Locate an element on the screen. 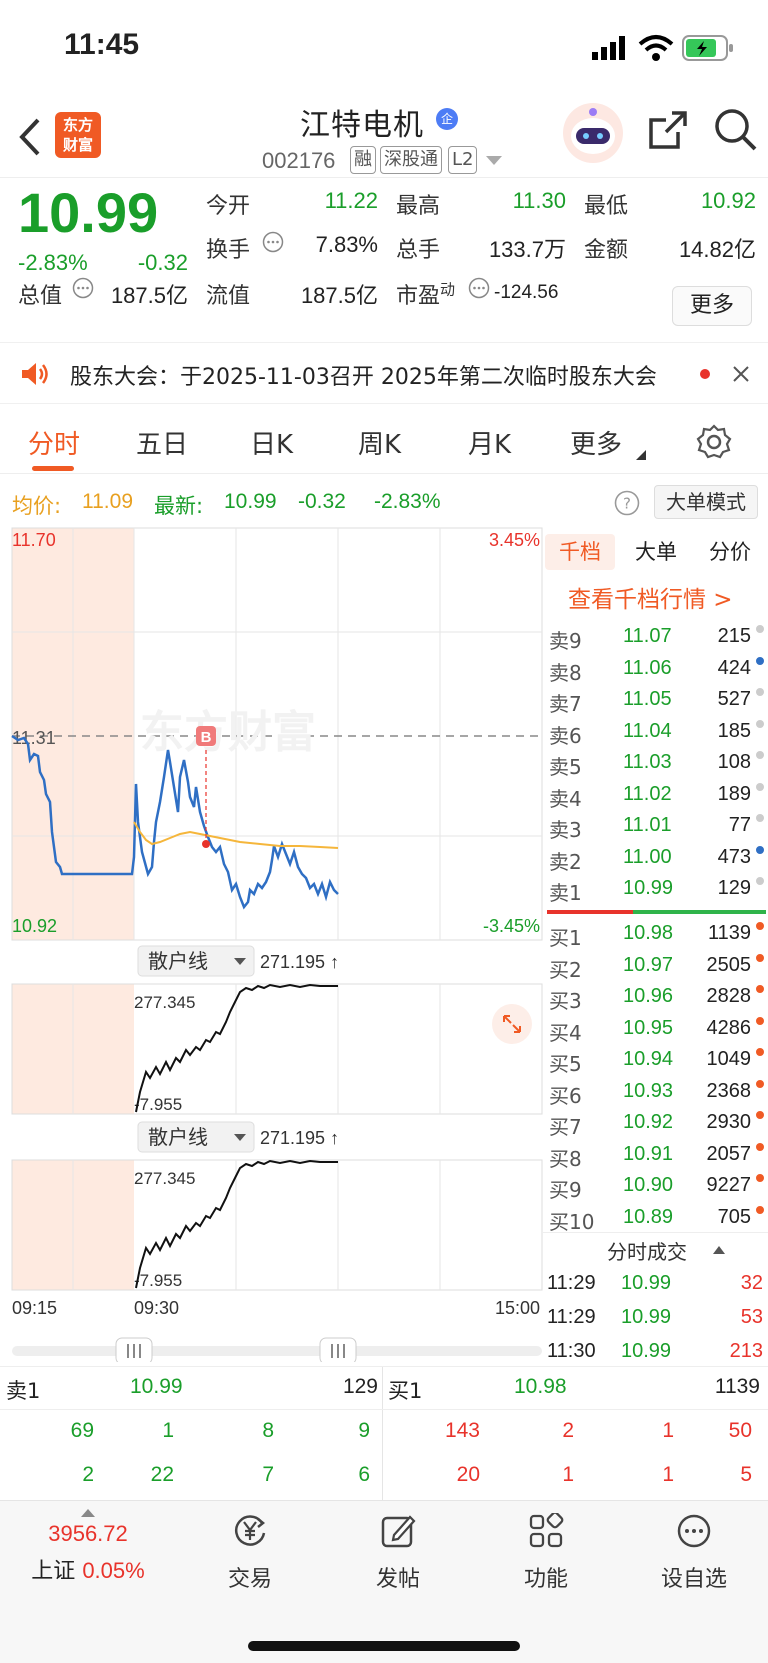  nav-post: 发帖 is located at coordinates (398, 1553).